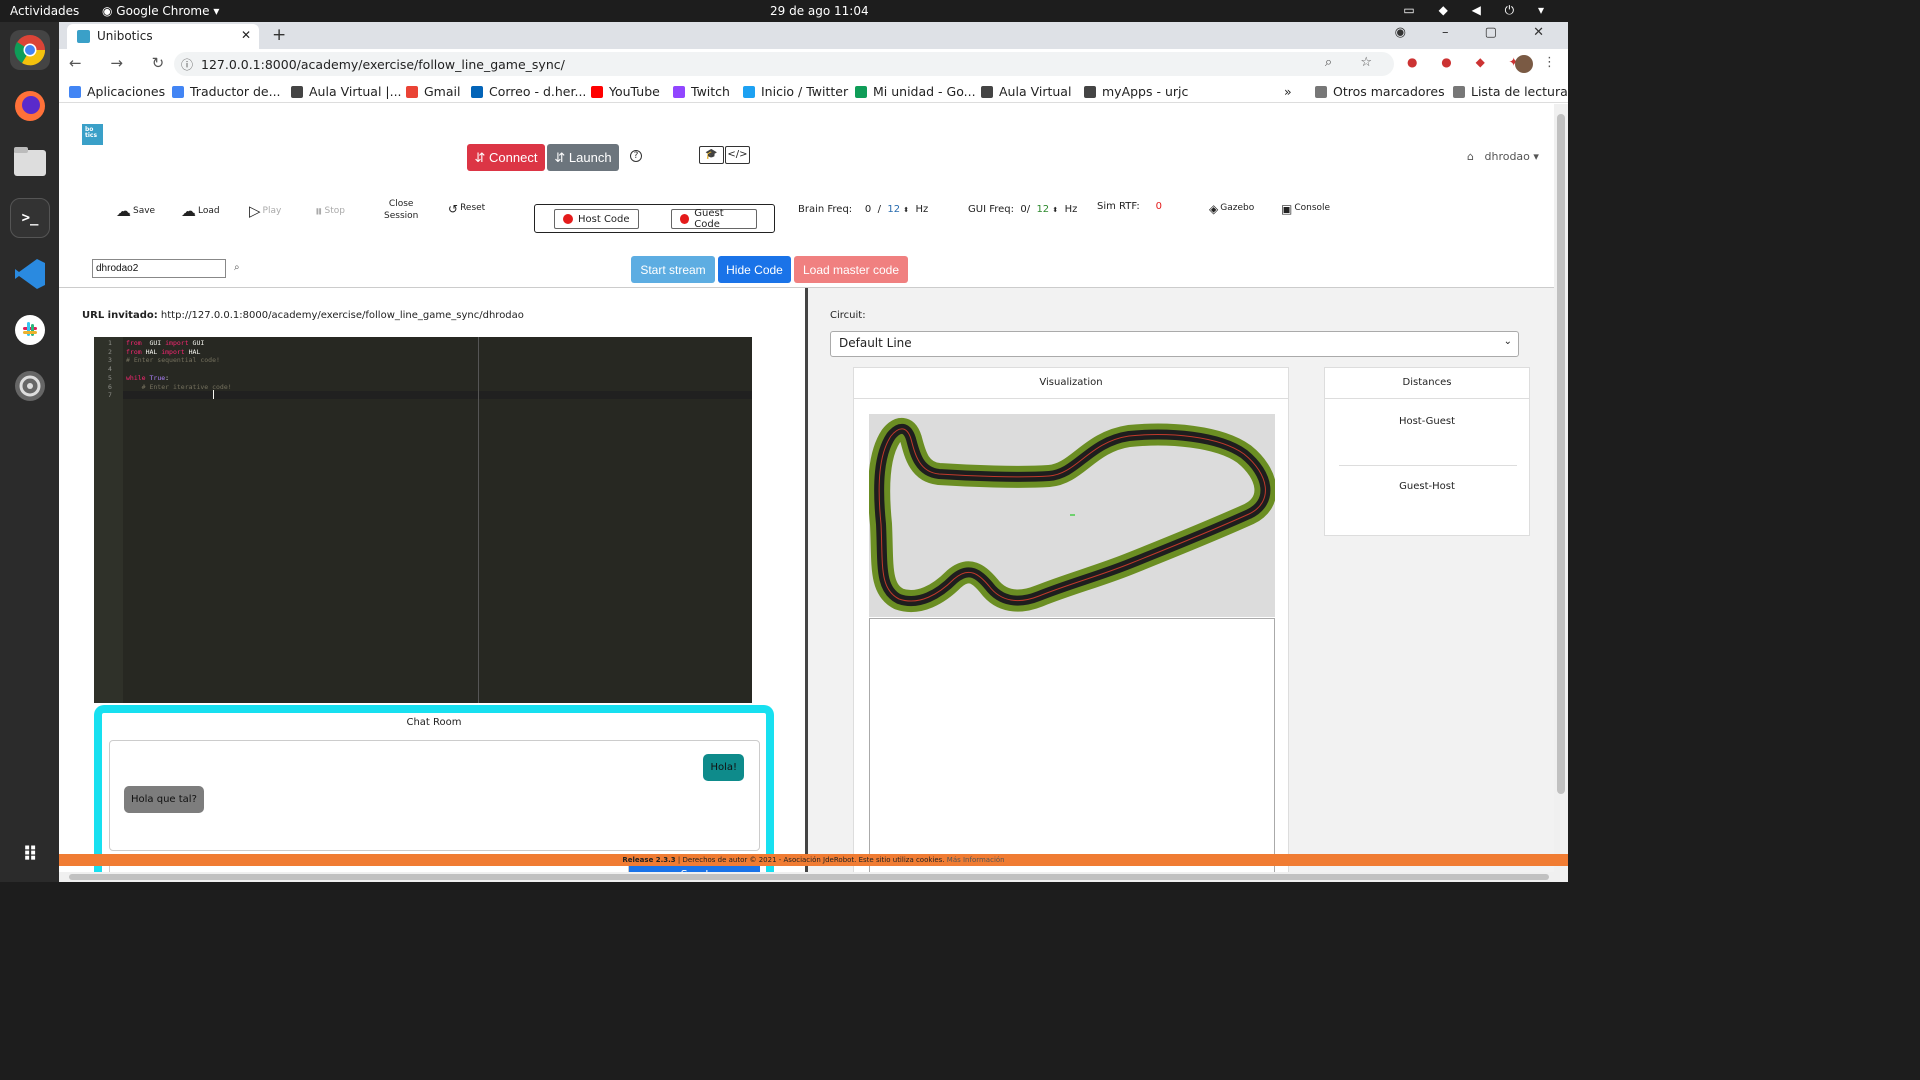 The width and height of the screenshot is (1920, 1080). What do you see at coordinates (506, 157) in the screenshot?
I see `connect-button: ⇵ Connect` at bounding box center [506, 157].